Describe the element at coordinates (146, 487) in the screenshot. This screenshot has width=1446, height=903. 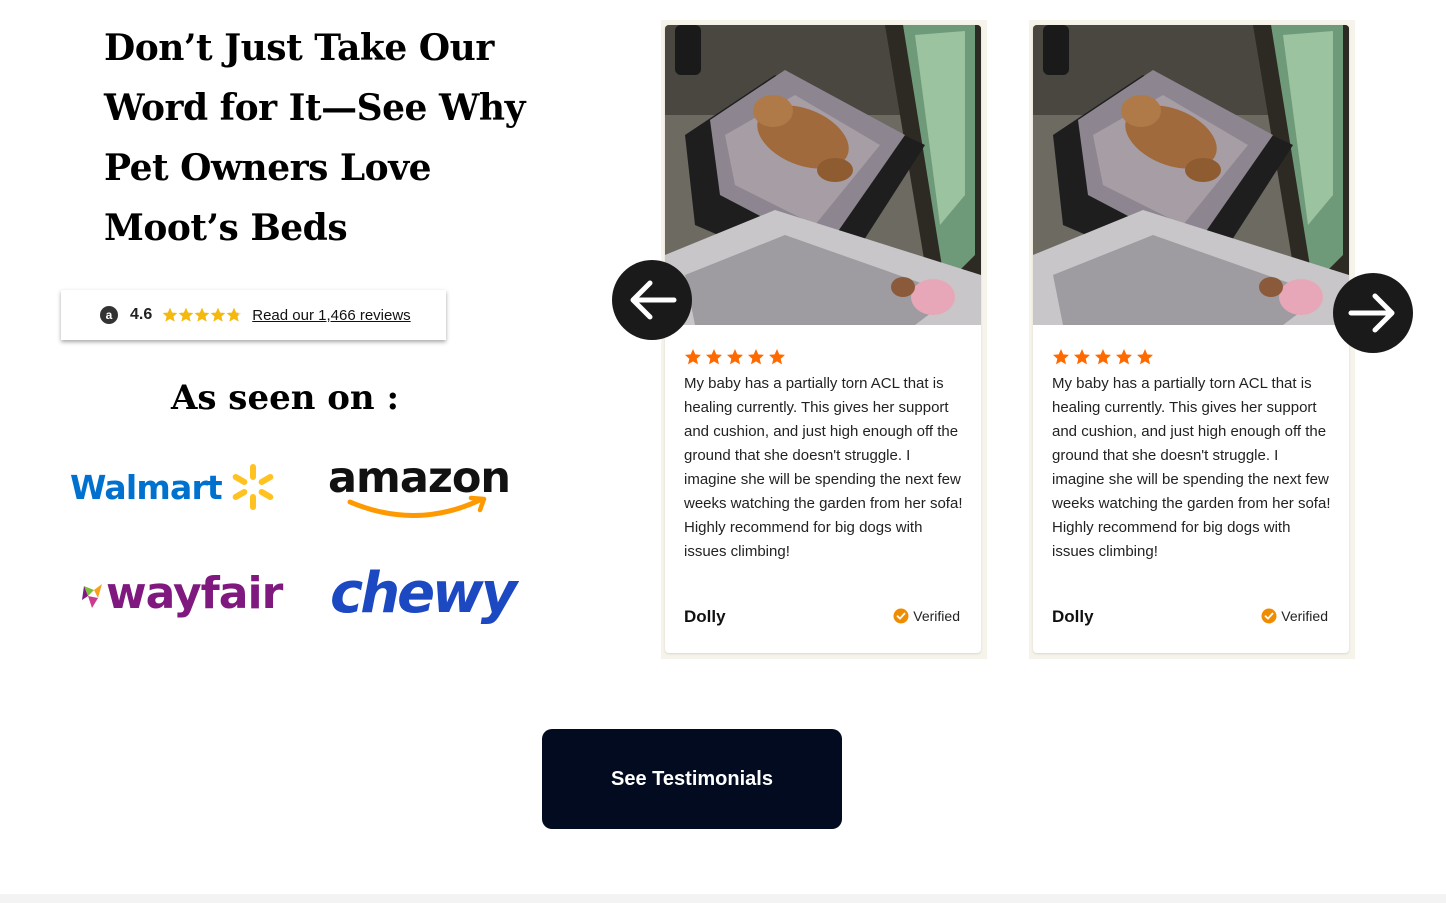
I see `walmart-logo-text: Walmart` at that location.